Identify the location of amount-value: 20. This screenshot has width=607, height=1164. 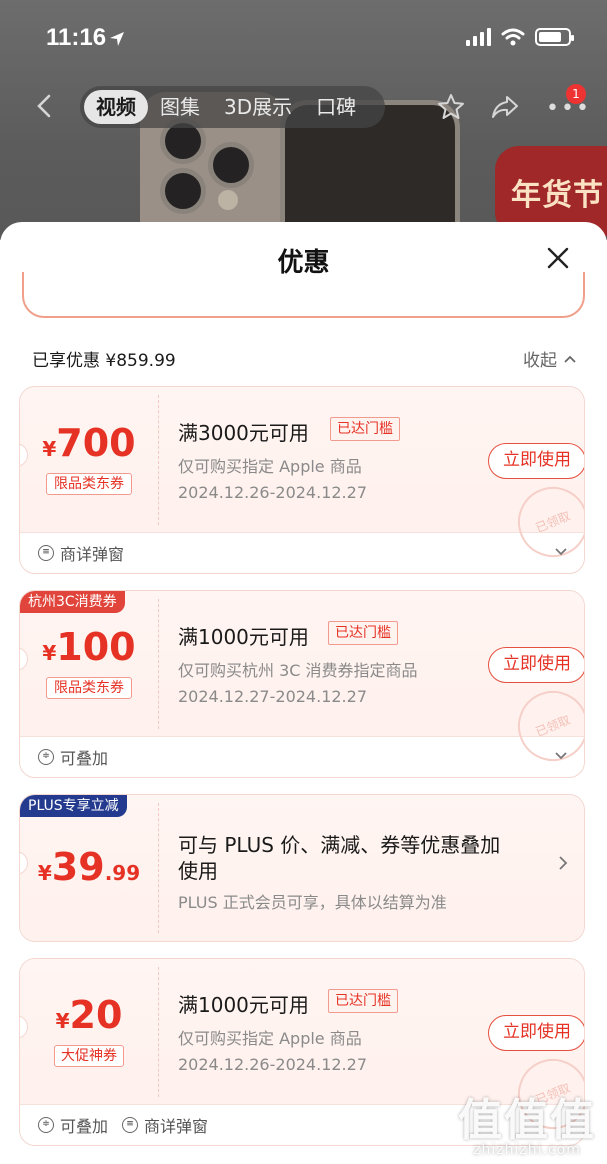
(96, 1015).